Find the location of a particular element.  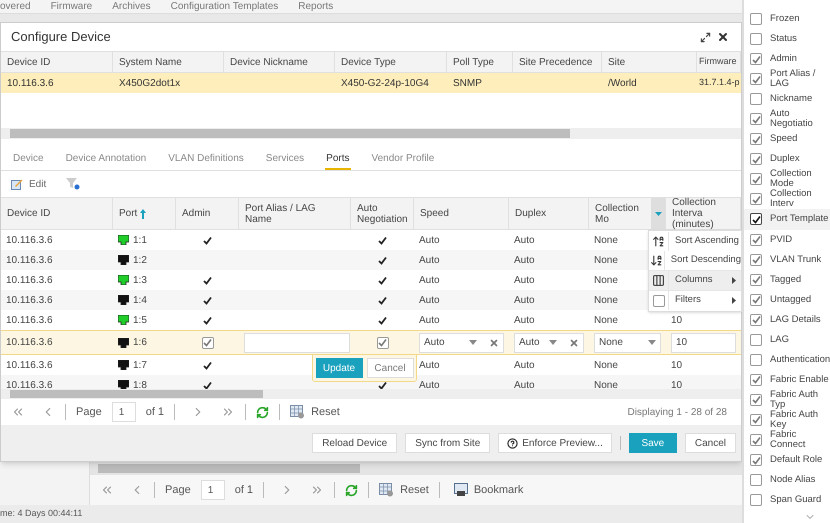

table-cell-text: SNMP is located at coordinates (467, 83).